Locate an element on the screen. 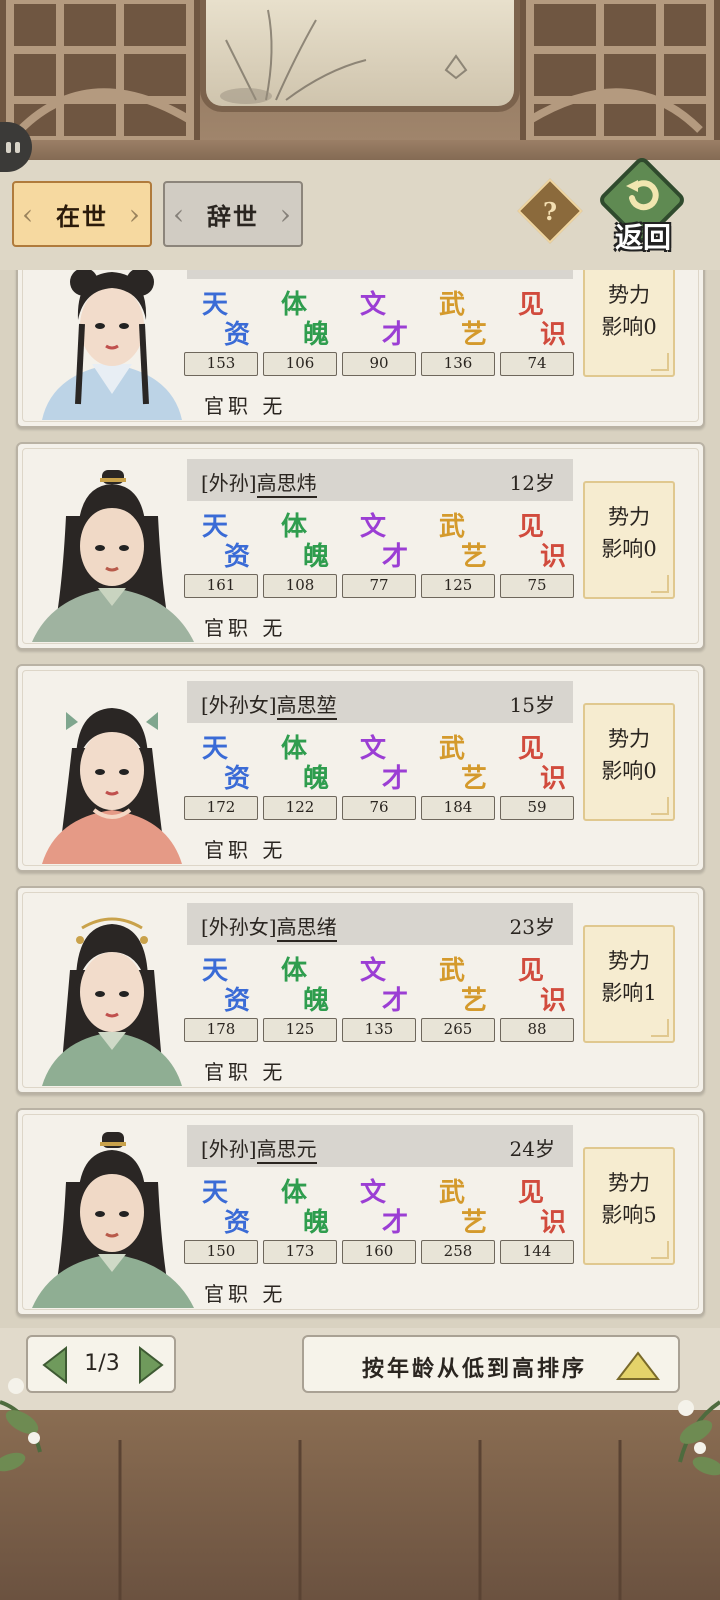 The height and width of the screenshot is (1600, 720). tab-alive: ‹ 在世 › is located at coordinates (82, 214).